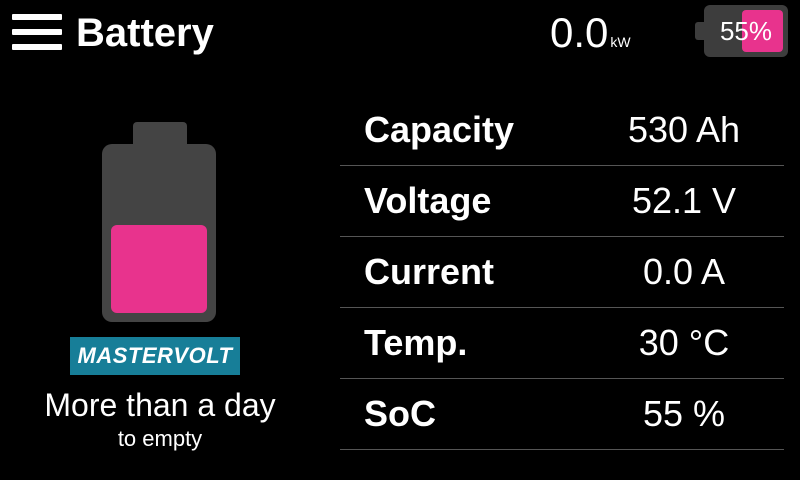  What do you see at coordinates (746, 31) in the screenshot?
I see `battery-percent: 55%` at bounding box center [746, 31].